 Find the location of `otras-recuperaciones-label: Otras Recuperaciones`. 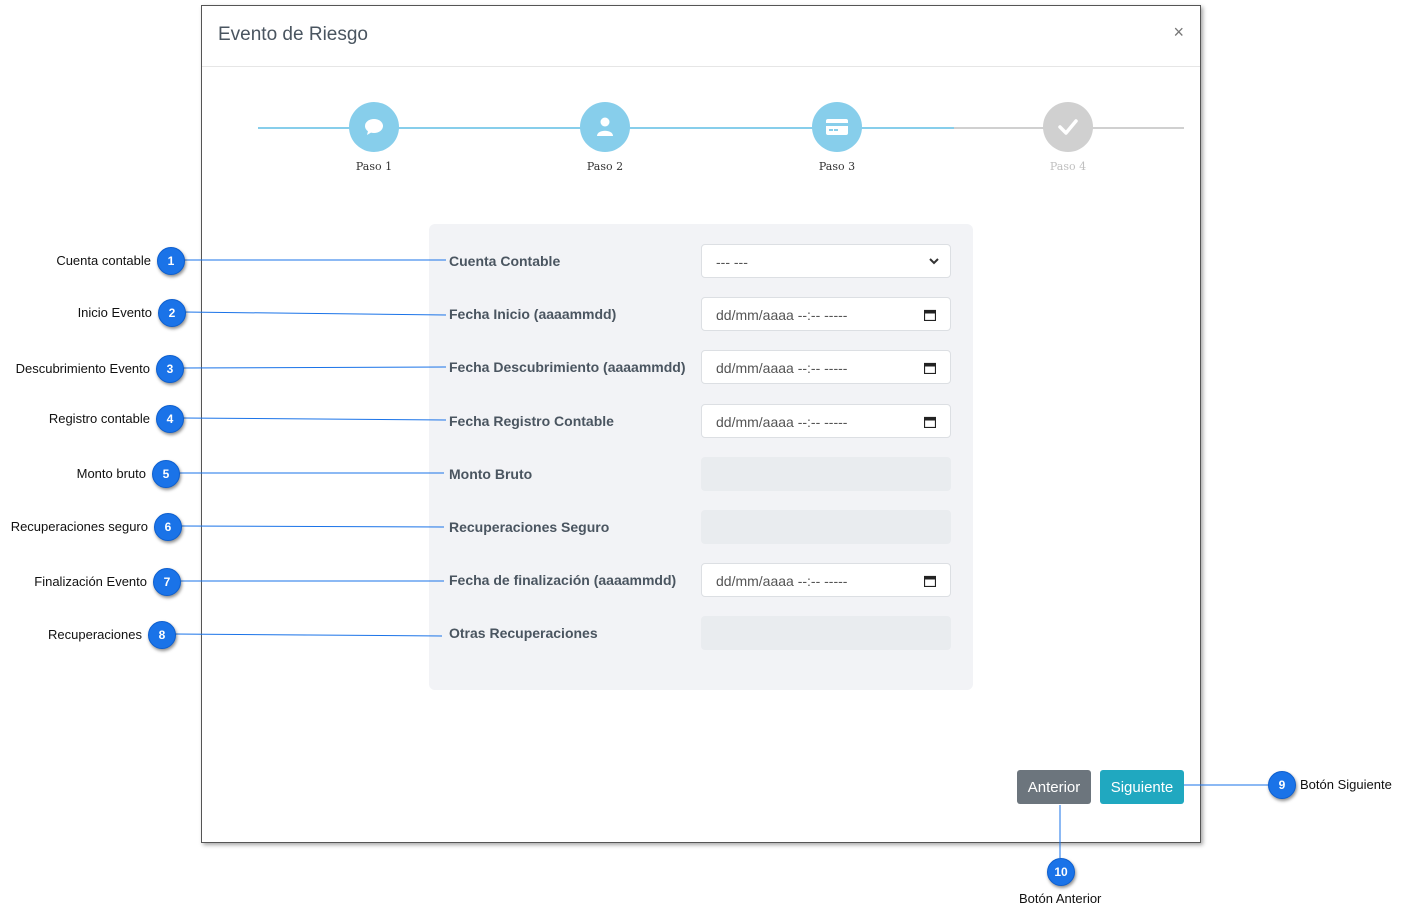

otras-recuperaciones-label: Otras Recuperaciones is located at coordinates (523, 633).